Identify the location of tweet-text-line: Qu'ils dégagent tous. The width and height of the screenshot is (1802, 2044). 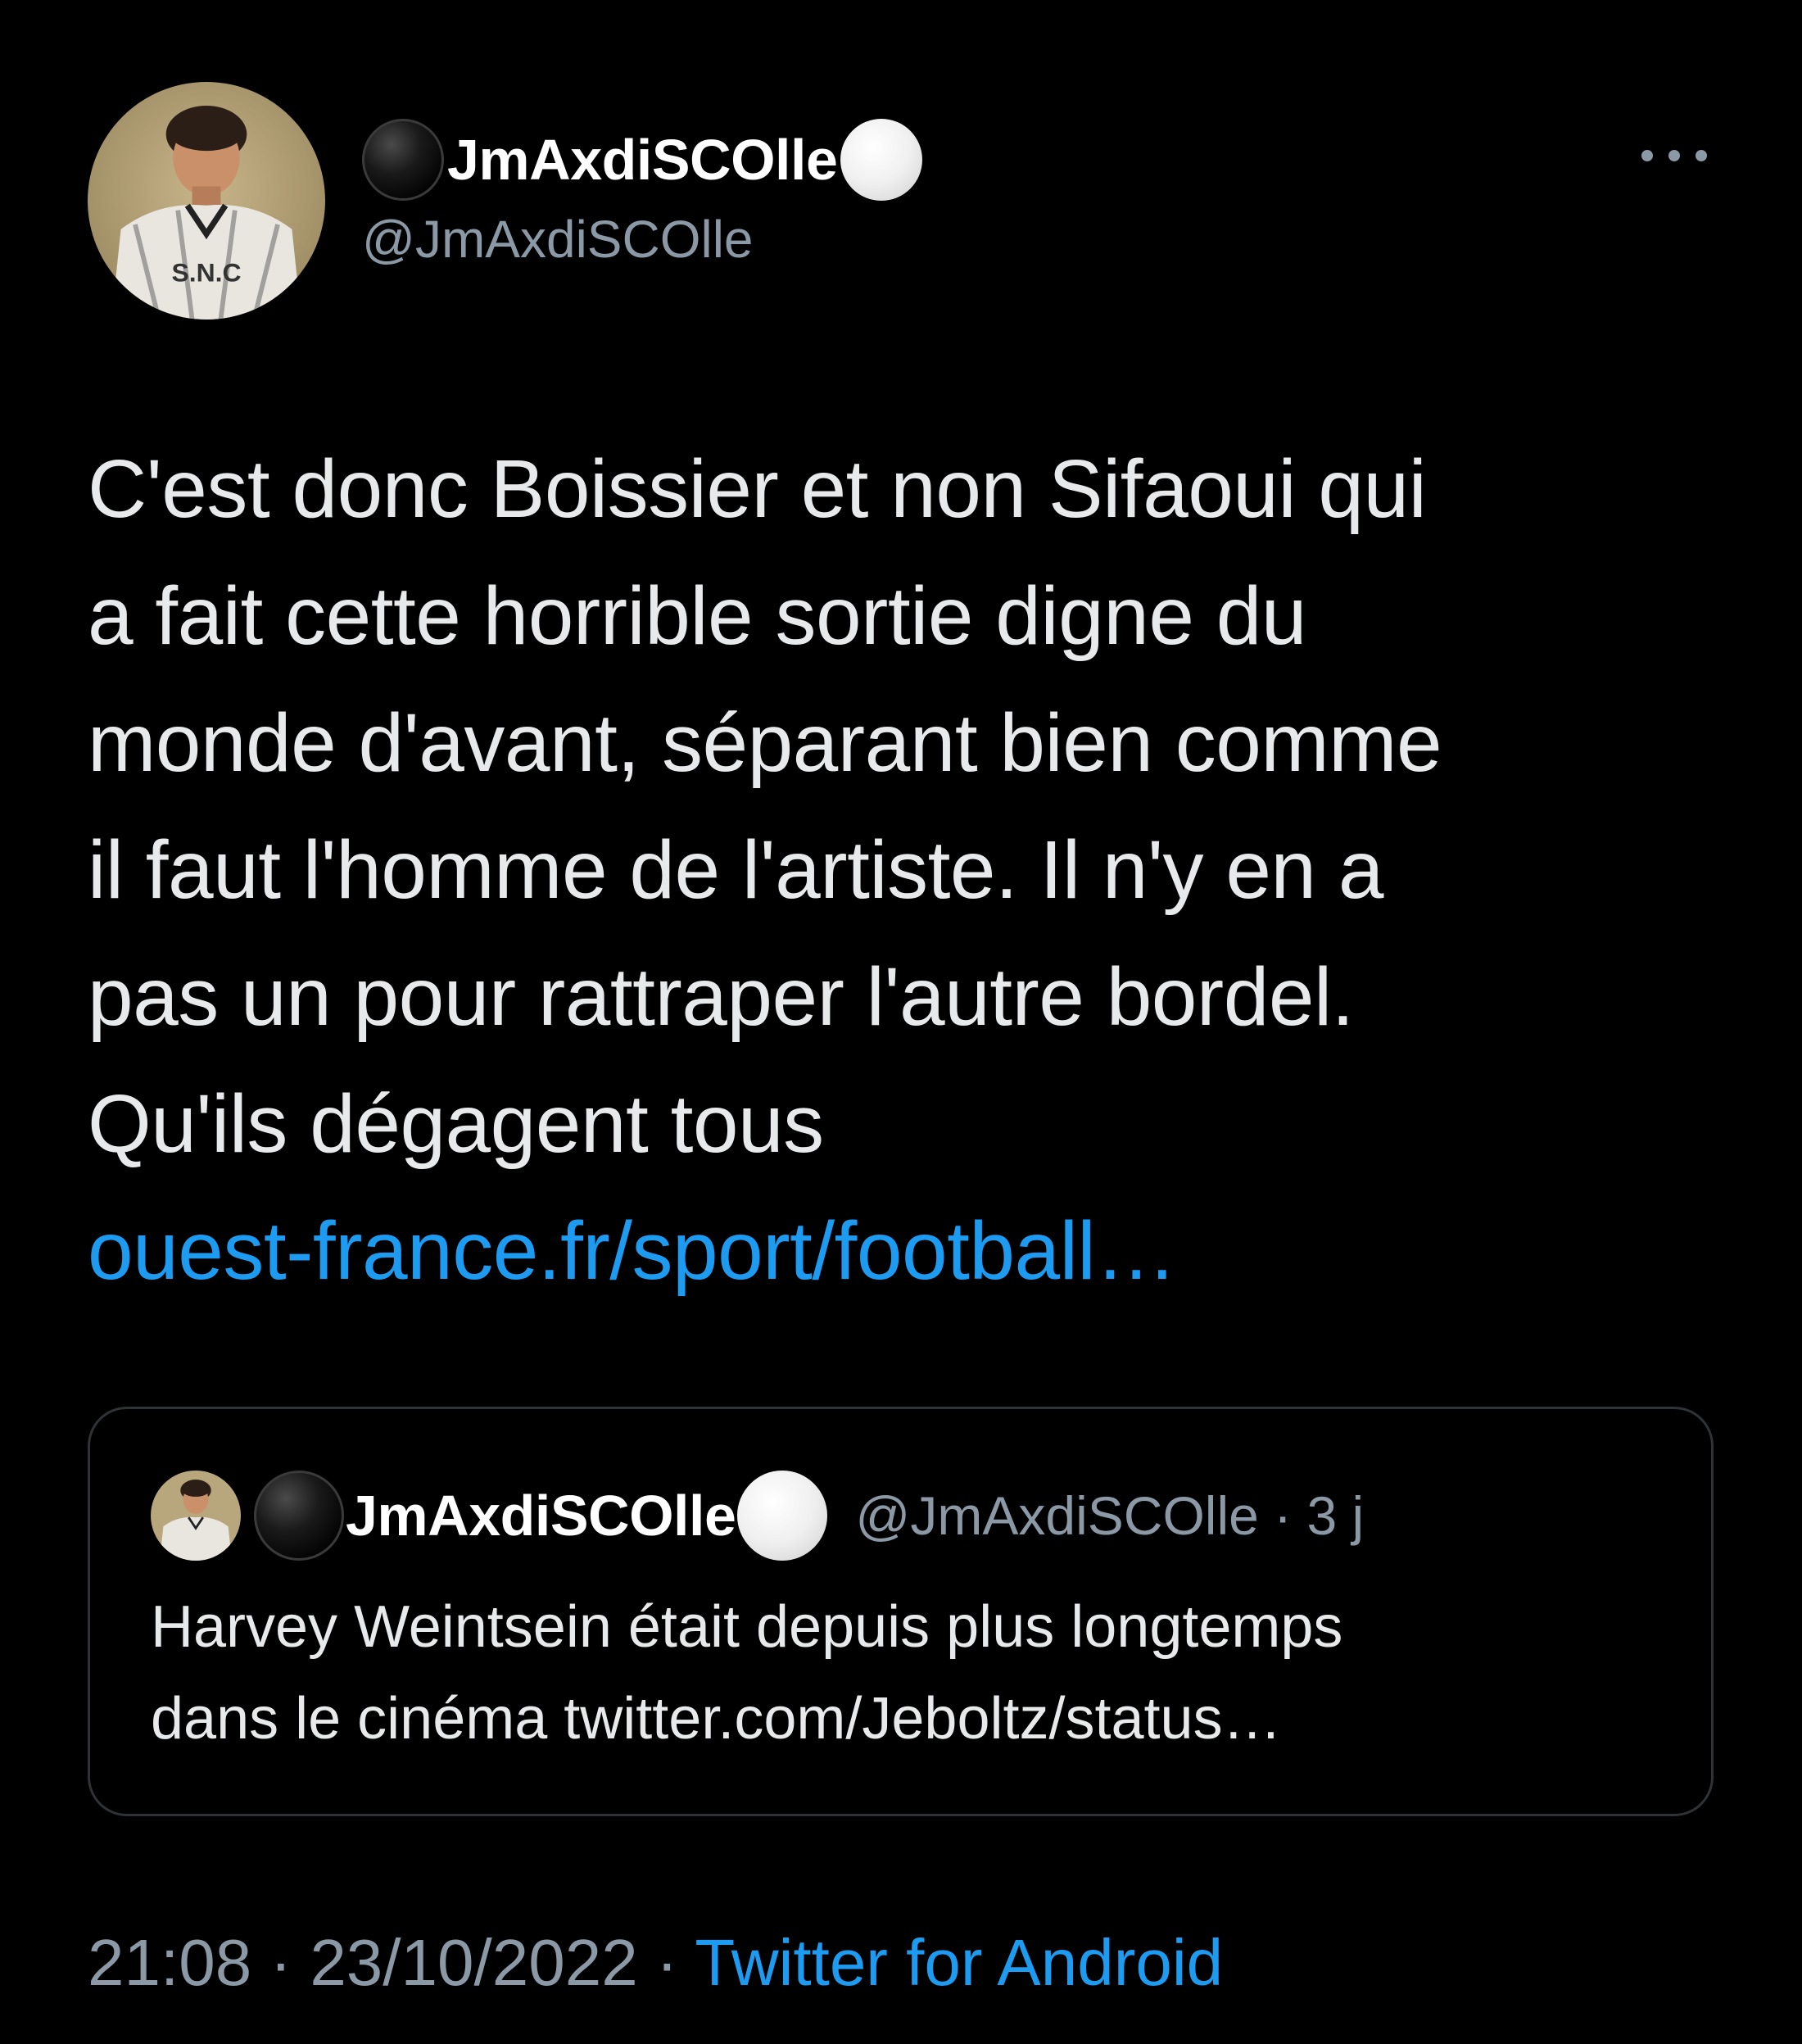
(456, 1124).